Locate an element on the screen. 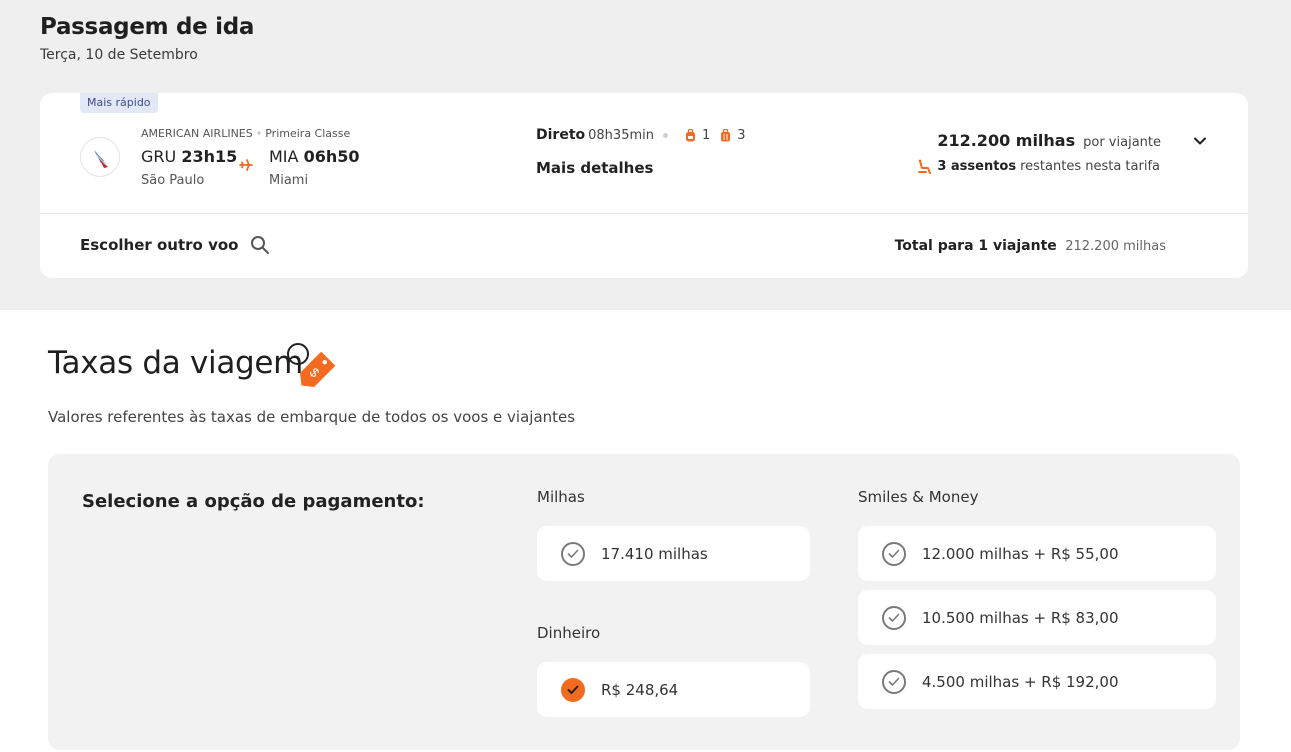  total-value: 212.200 milhas is located at coordinates (1115, 246).